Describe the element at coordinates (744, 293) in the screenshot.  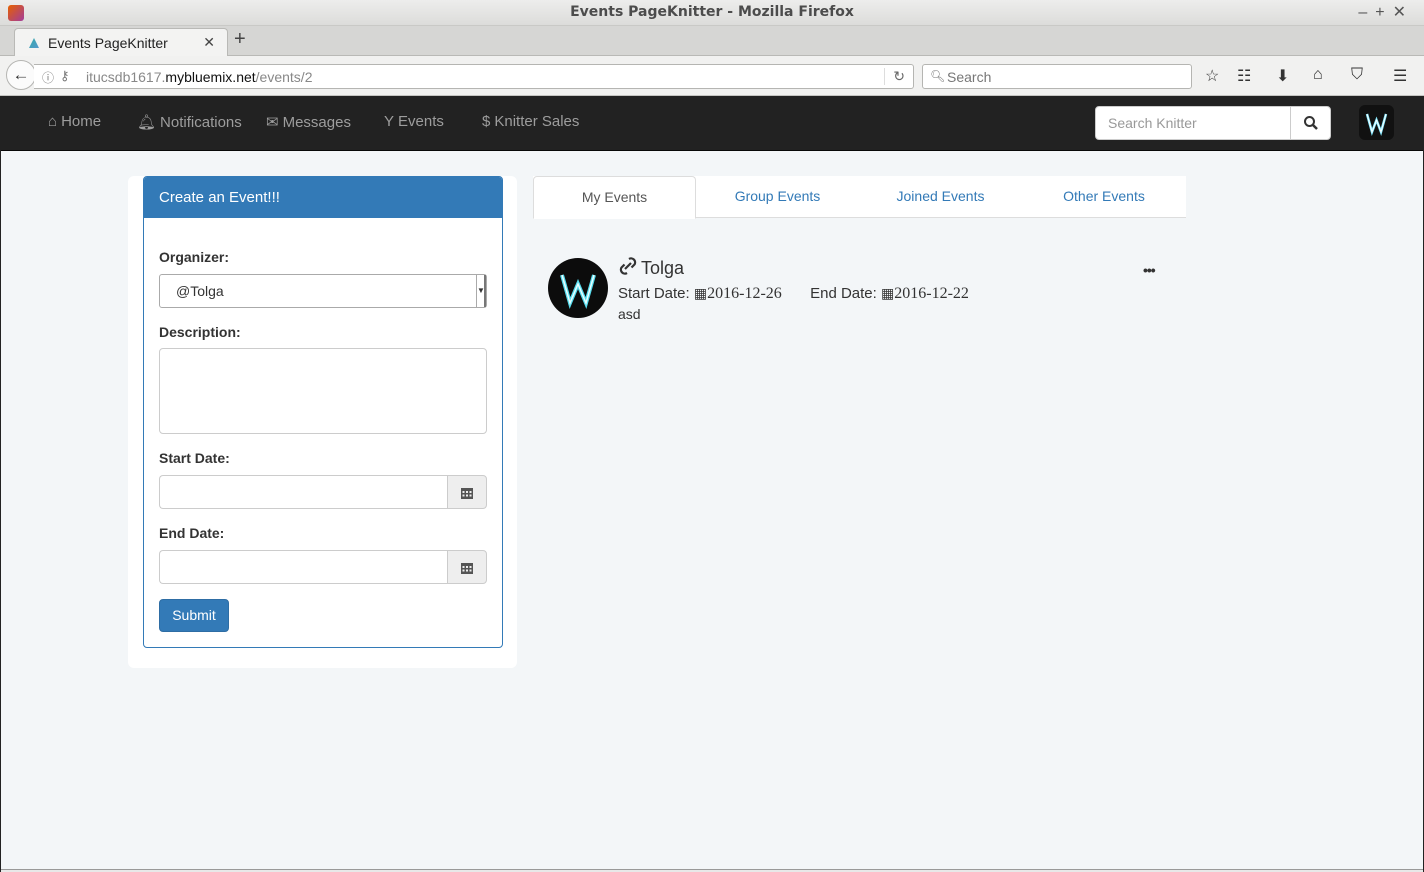
I see `event-start-value: 2016-12-26` at that location.